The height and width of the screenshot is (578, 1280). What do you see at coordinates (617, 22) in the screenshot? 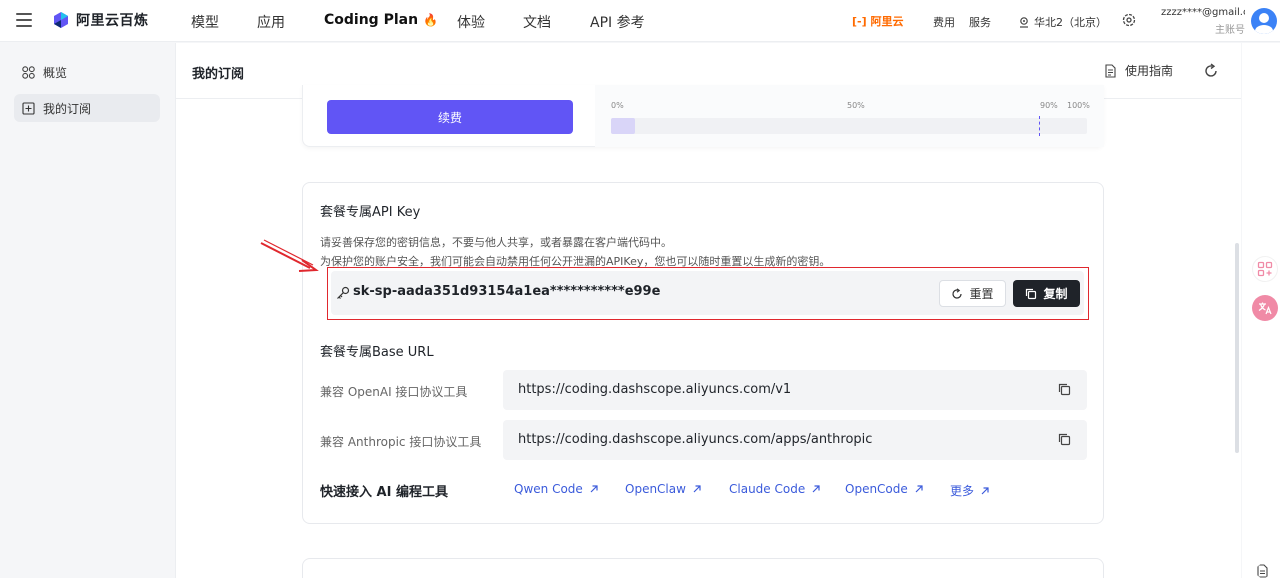
I see `nav-api-reference: API 参考` at bounding box center [617, 22].